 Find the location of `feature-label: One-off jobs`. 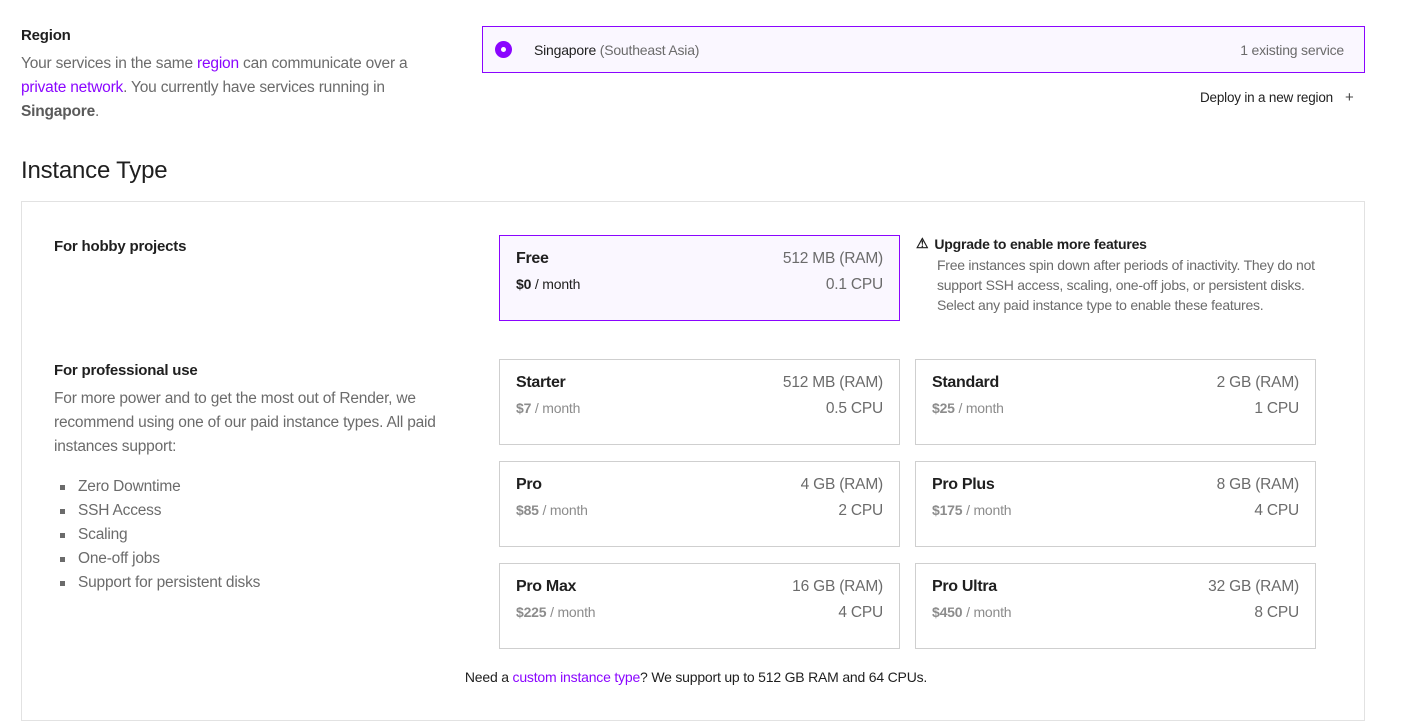

feature-label: One-off jobs is located at coordinates (119, 558).